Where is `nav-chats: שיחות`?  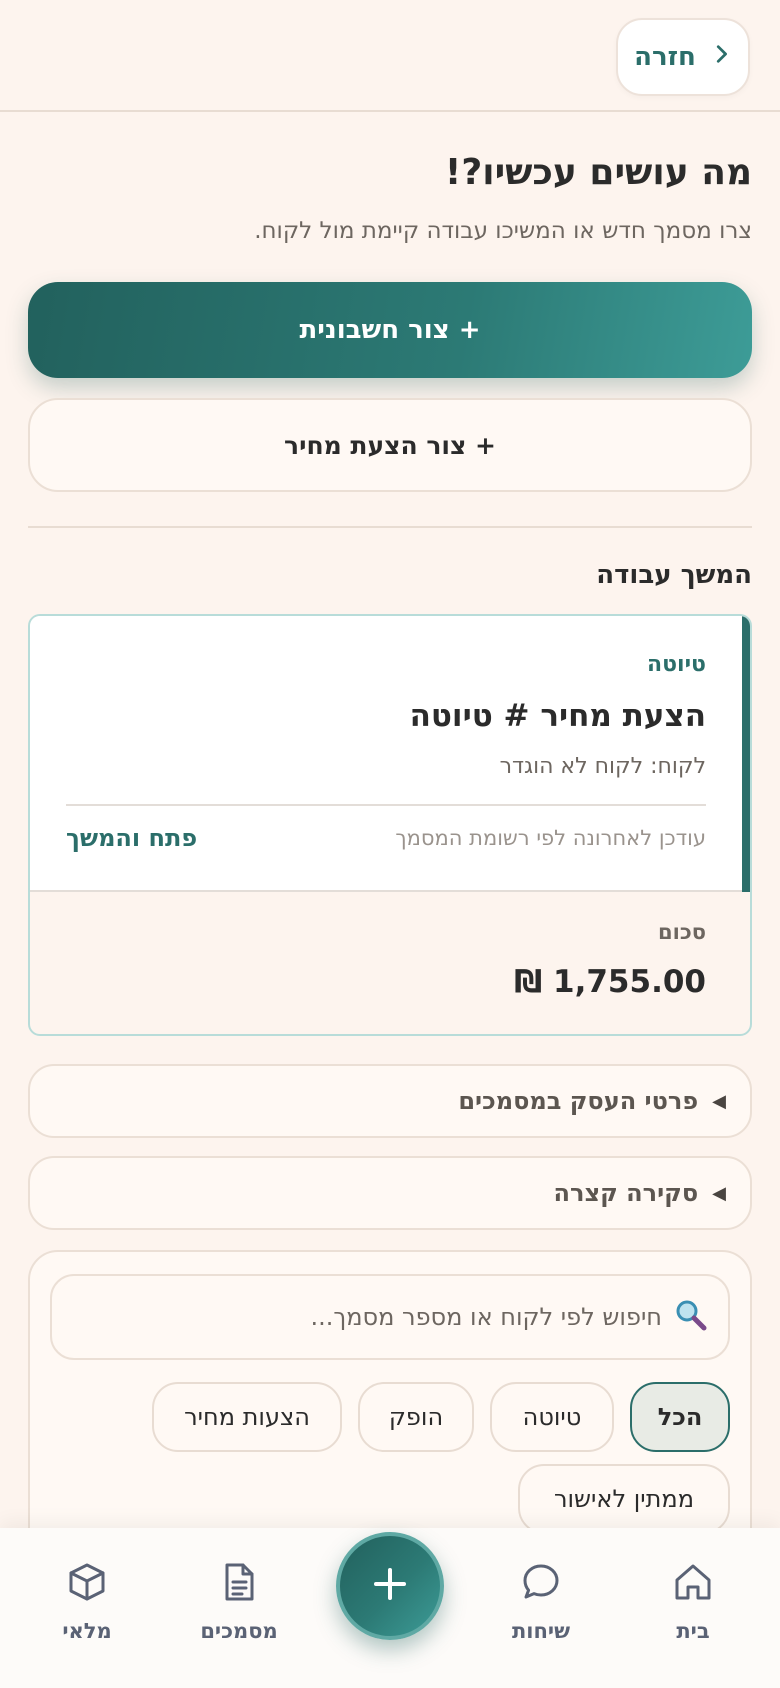
nav-chats: שיחות is located at coordinates (541, 1615).